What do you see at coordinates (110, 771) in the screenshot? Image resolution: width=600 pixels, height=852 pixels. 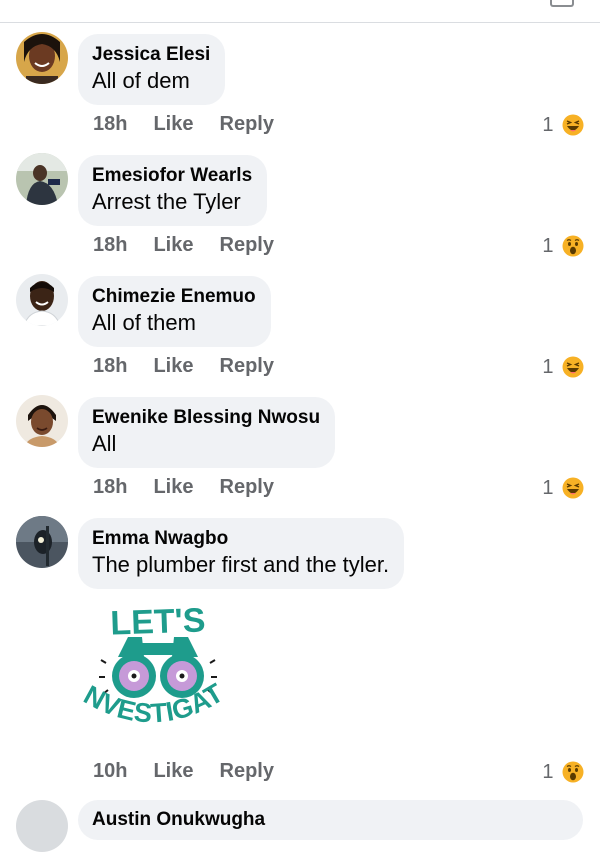 I see `comment-time: 10h` at bounding box center [110, 771].